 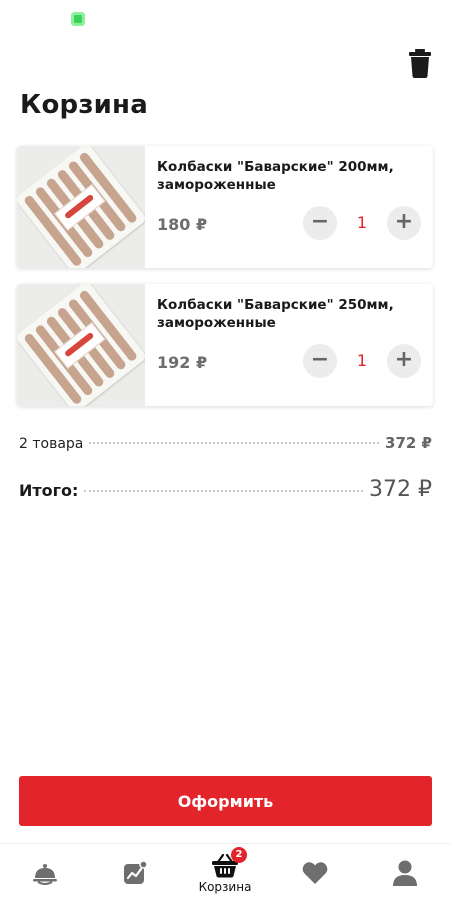 I want to click on tab-catalog, so click(x=45, y=872).